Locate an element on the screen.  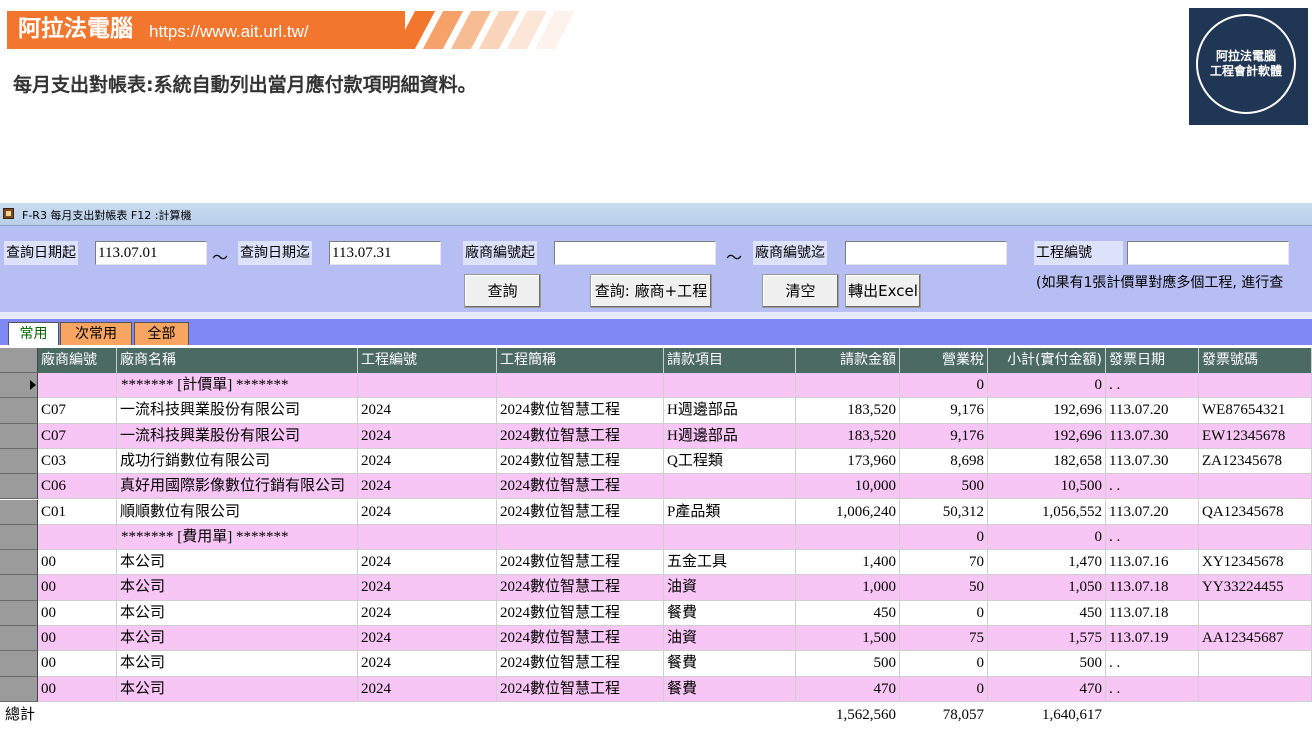
cell-vendor-id: C06 is located at coordinates (77, 487).